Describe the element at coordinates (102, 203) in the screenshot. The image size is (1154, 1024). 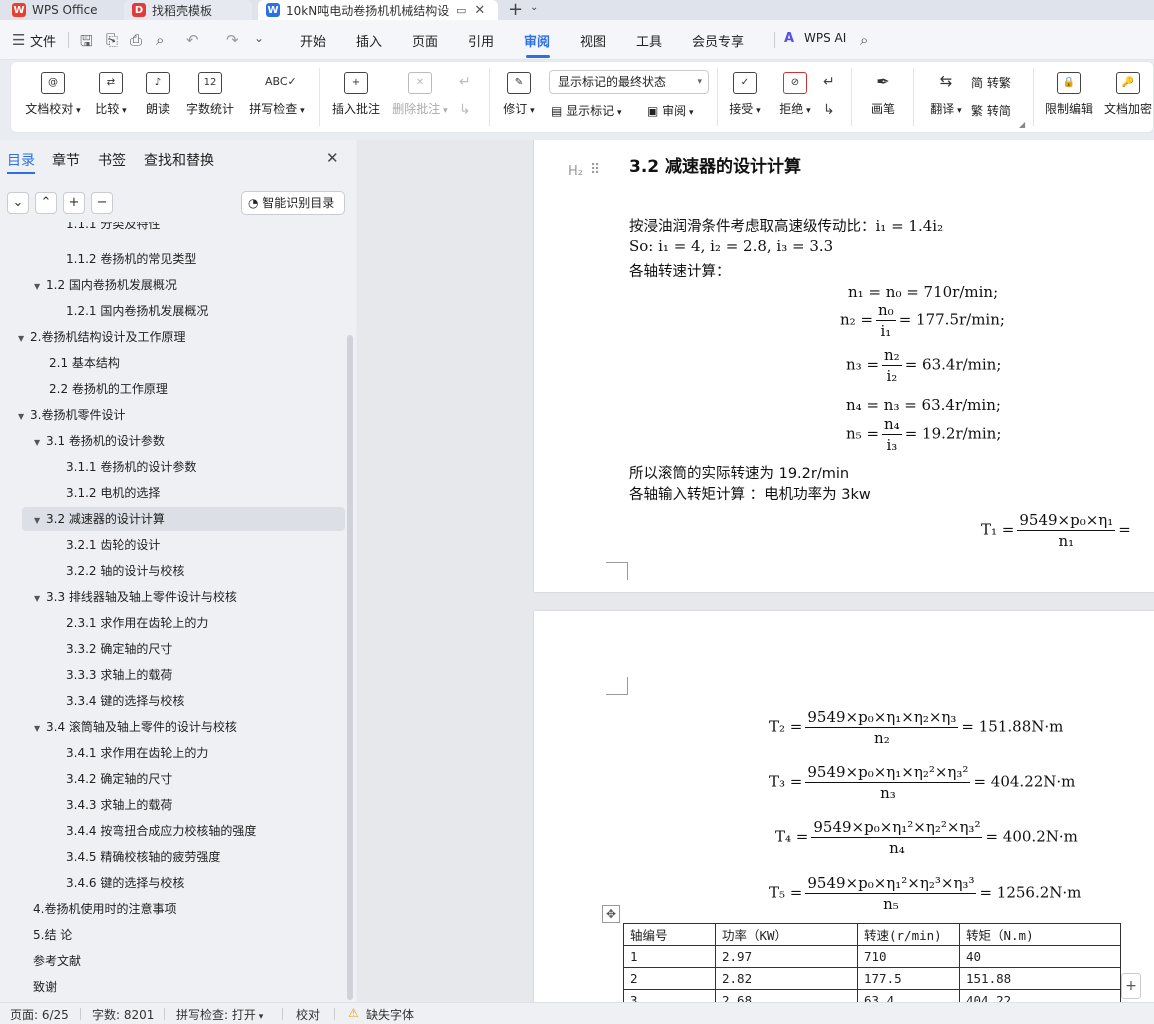
I see `remove-level-icon: −` at that location.